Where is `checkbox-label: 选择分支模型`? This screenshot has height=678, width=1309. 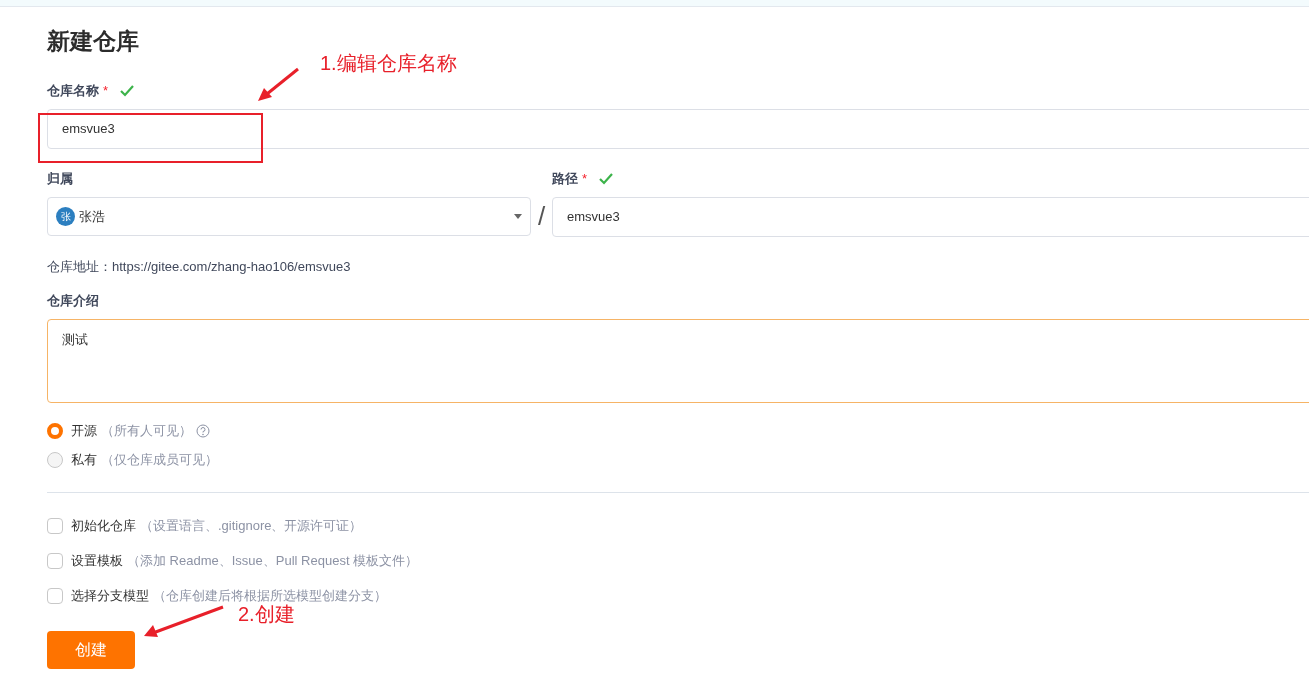
checkbox-label: 选择分支模型 is located at coordinates (110, 596).